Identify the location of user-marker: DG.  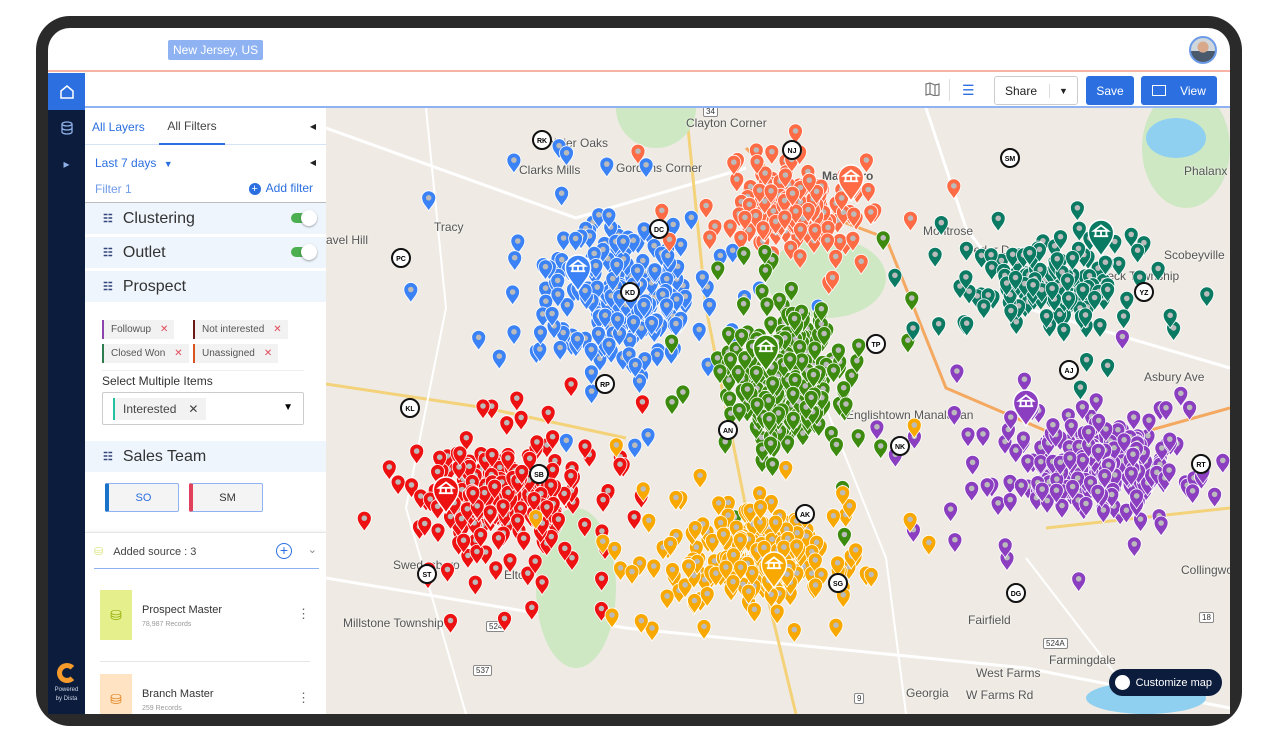
(1016, 593).